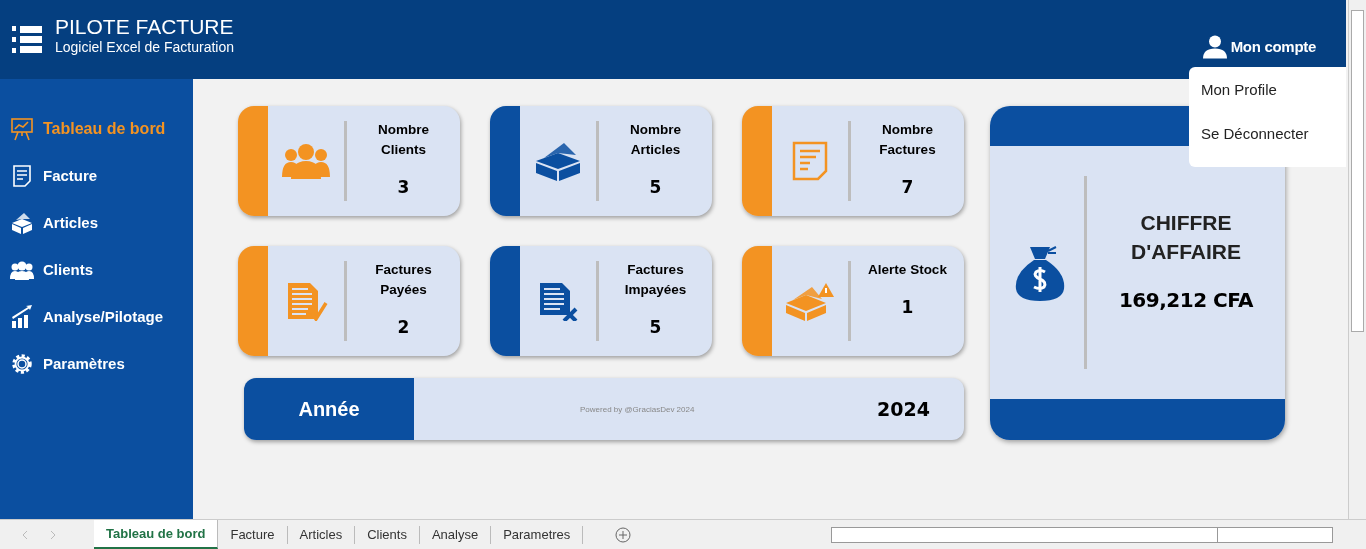  What do you see at coordinates (1357, 259) in the screenshot?
I see `vertical-scrollbar` at bounding box center [1357, 259].